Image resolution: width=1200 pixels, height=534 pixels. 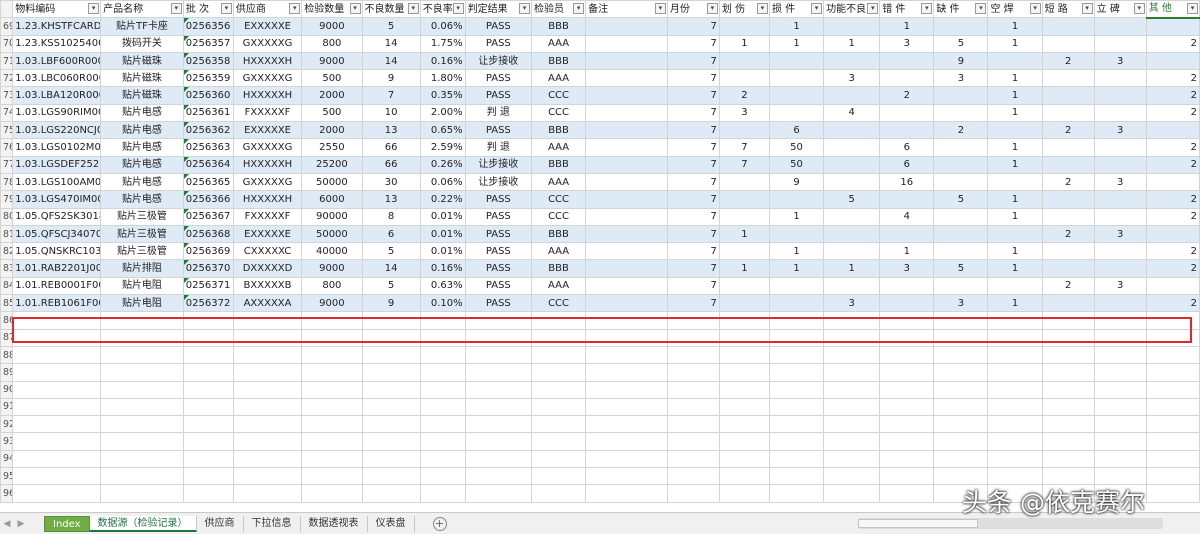 I want to click on table-cell: 贴片电感, so click(x=142, y=164).